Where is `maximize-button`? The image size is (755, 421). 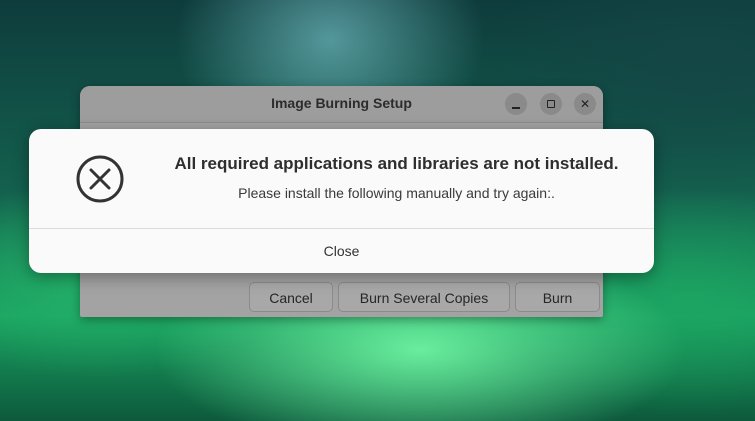
maximize-button is located at coordinates (551, 104).